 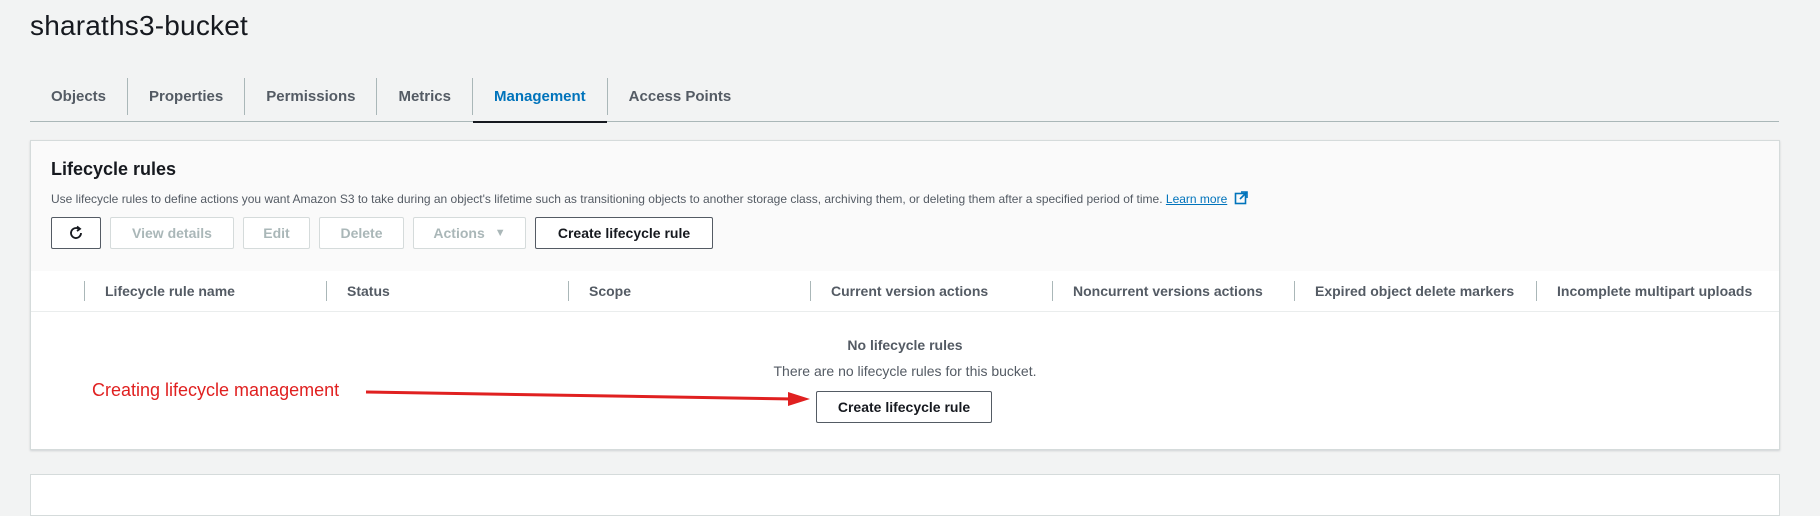 What do you see at coordinates (500, 233) in the screenshot?
I see `caret-down-icon: ▼` at bounding box center [500, 233].